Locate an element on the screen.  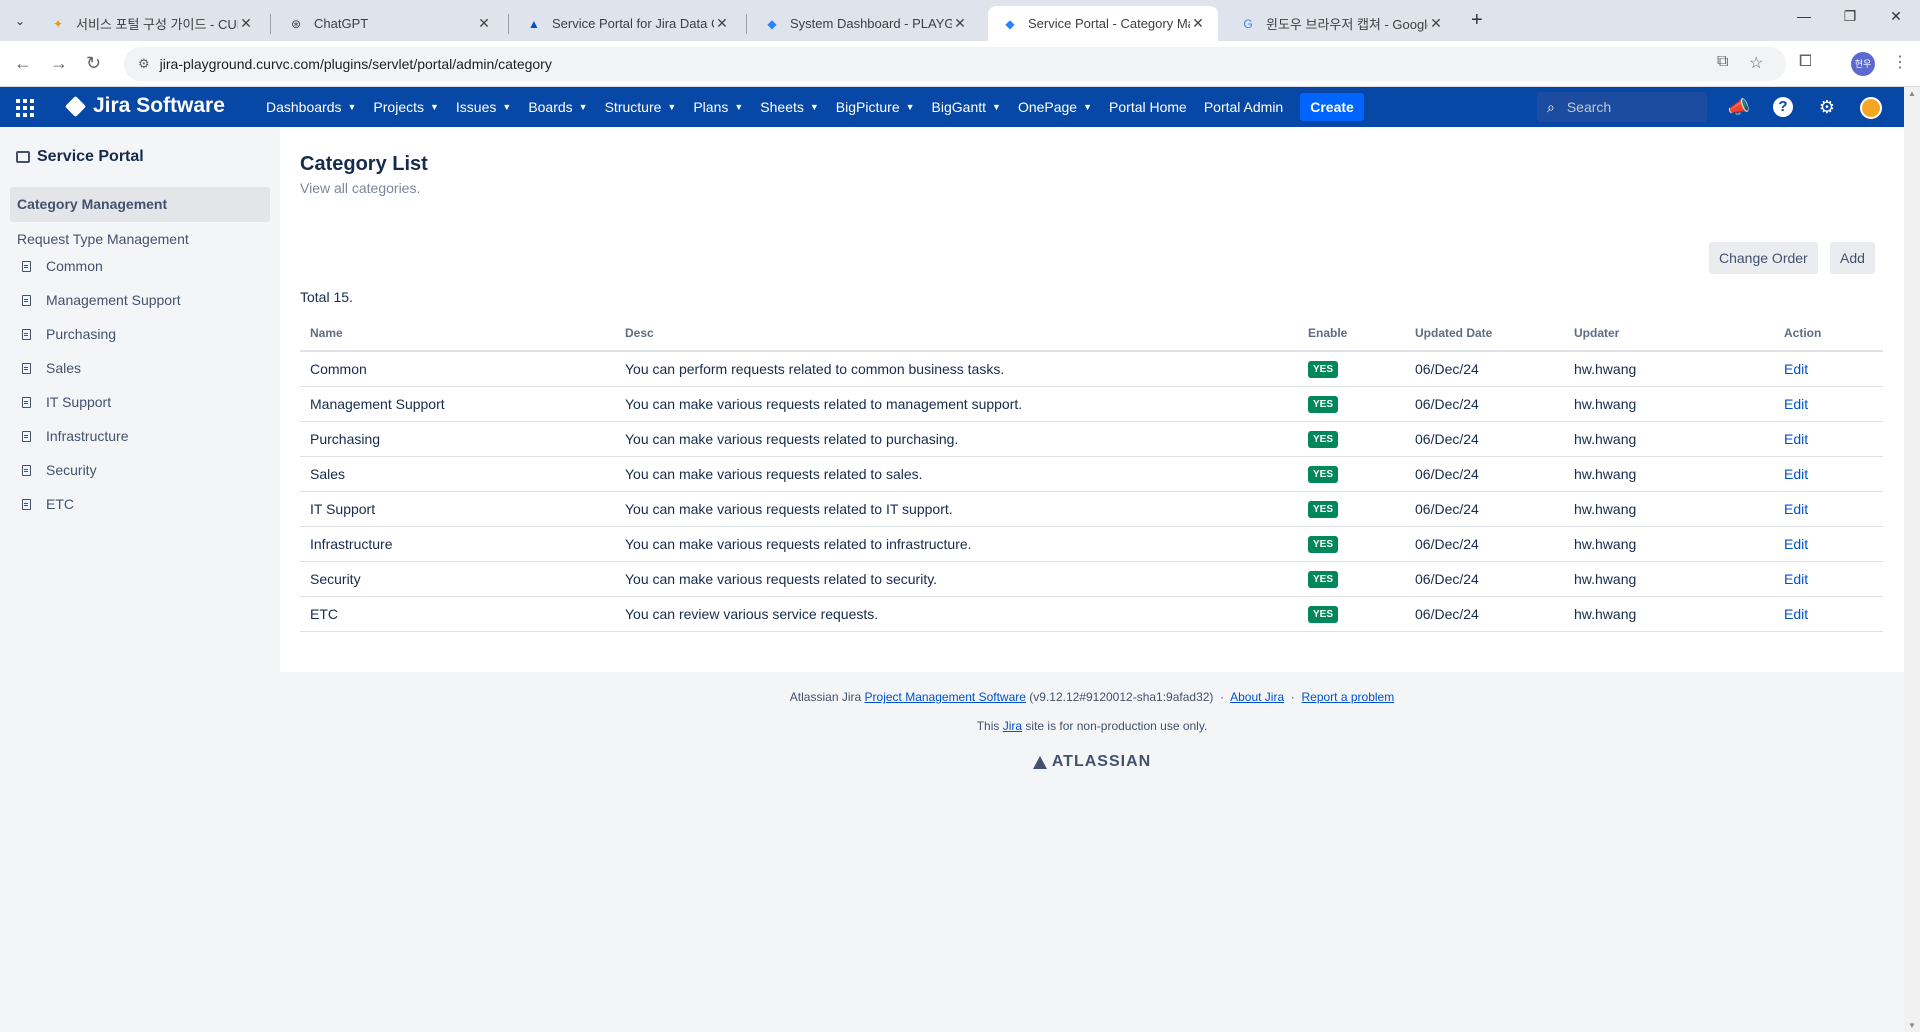
about-jira-link: About Jira is located at coordinates (1257, 697).